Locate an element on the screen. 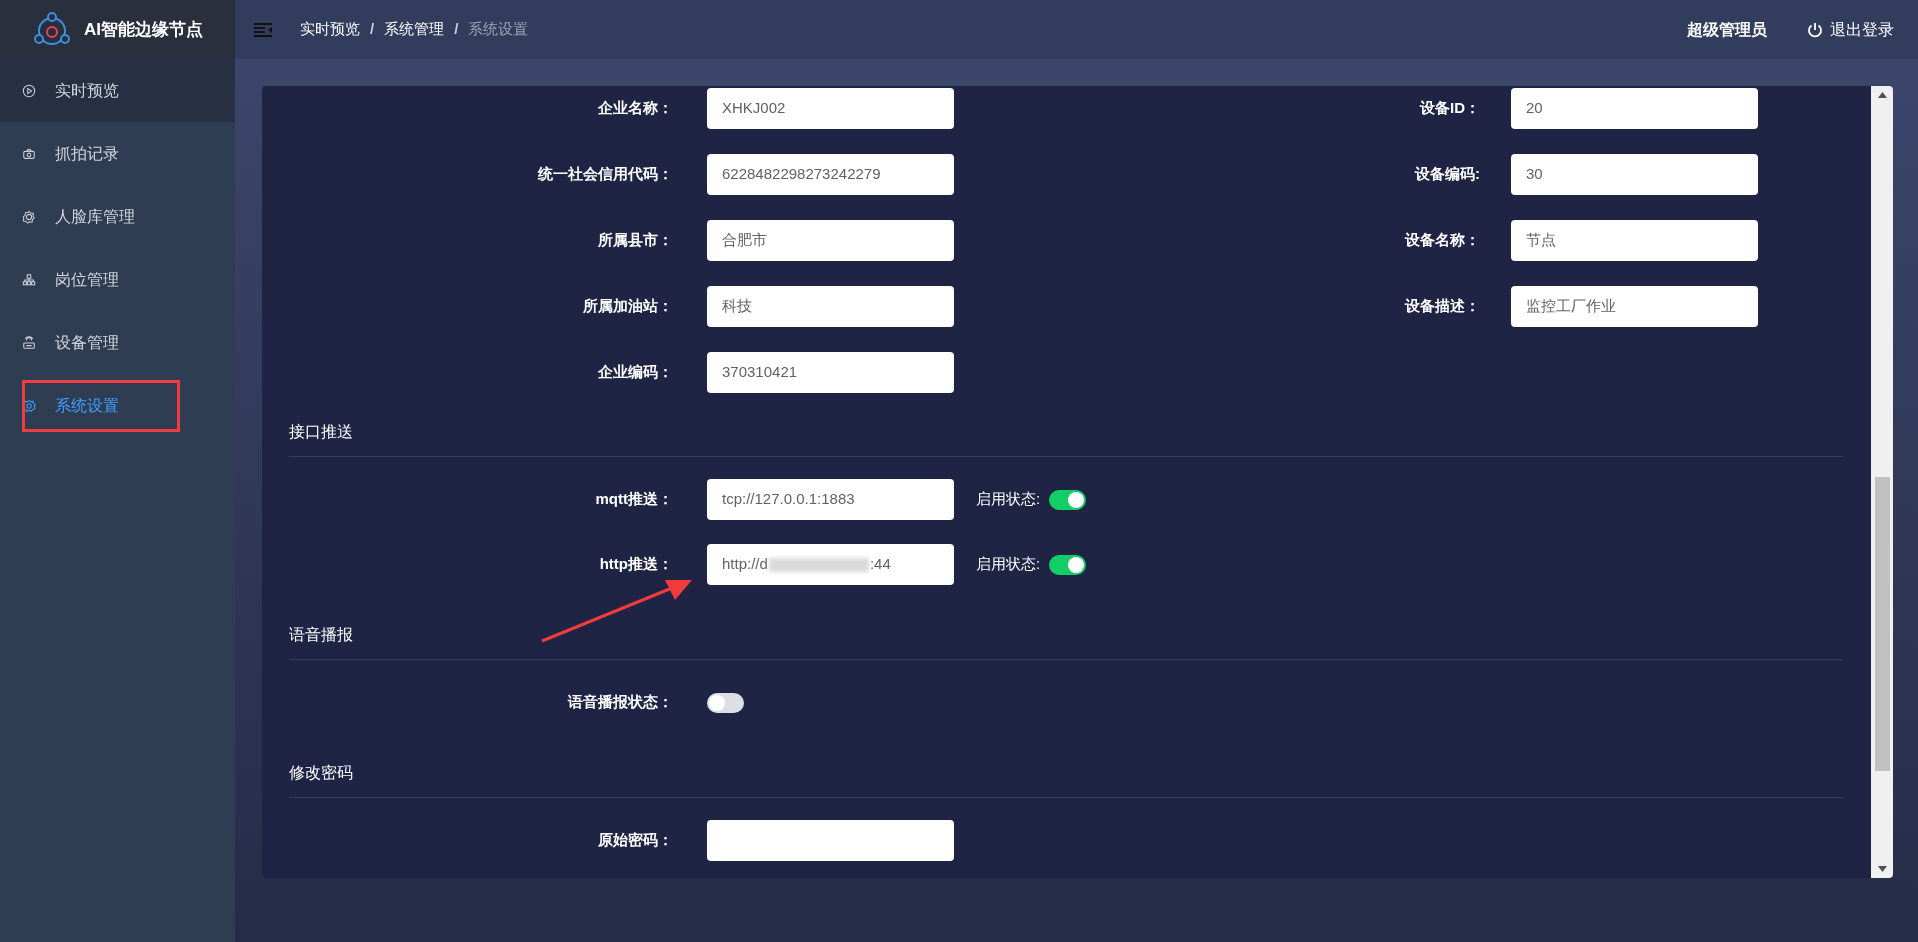  router-icon is located at coordinates (29, 342).